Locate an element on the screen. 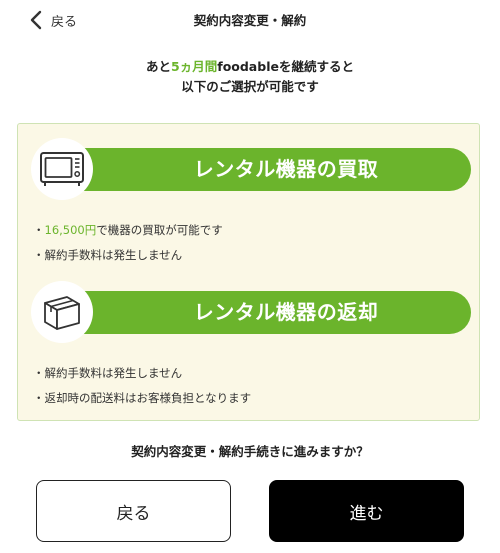 The height and width of the screenshot is (553, 500). microwave-icon is located at coordinates (62, 169).